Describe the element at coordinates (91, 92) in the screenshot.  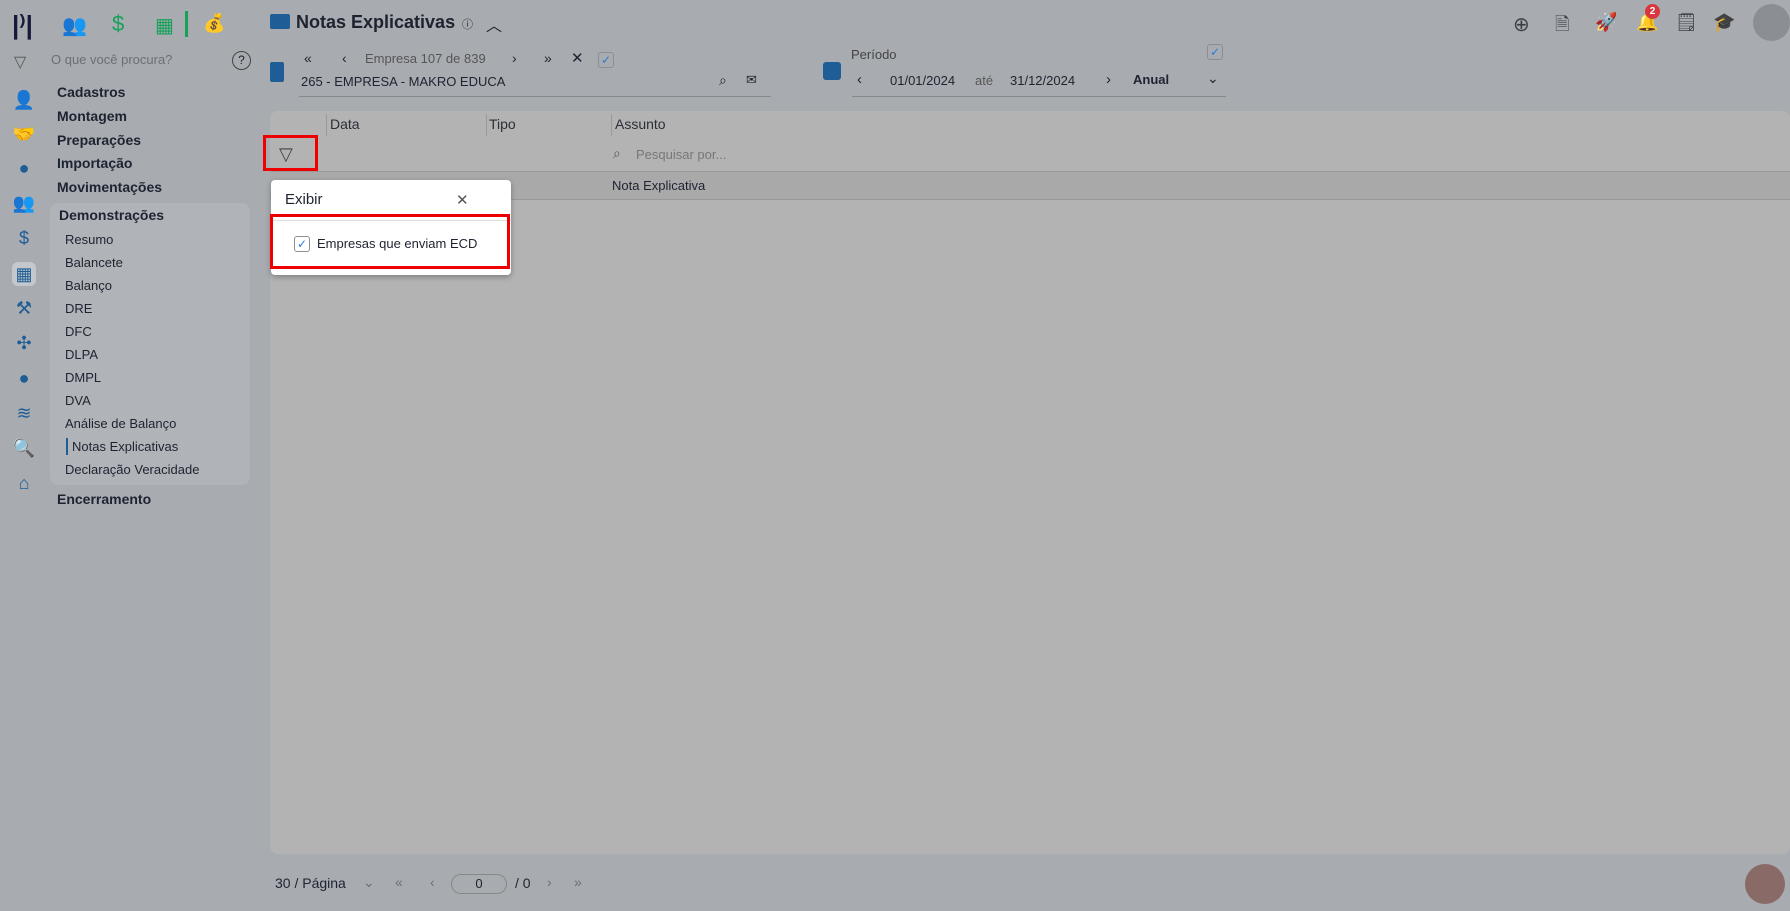
I see `menu-cadastros: Cadastros` at that location.